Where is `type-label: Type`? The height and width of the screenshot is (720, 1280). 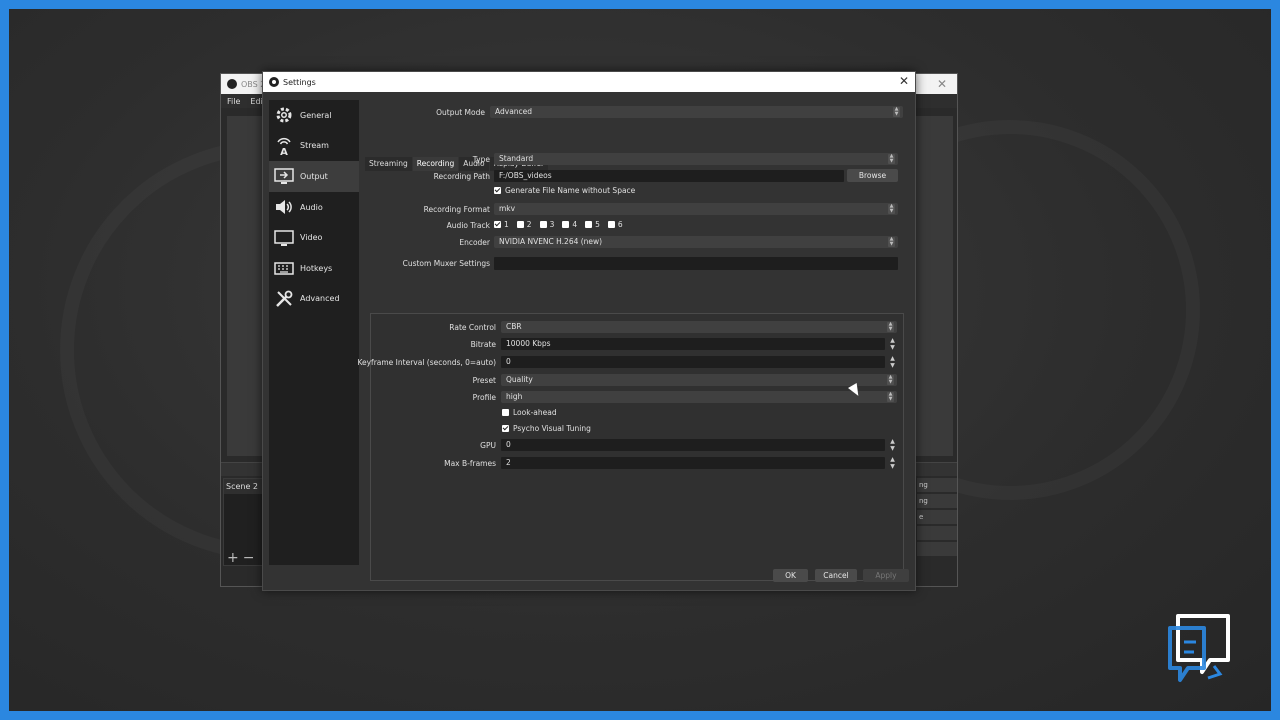
type-label: Type is located at coordinates (481, 159).